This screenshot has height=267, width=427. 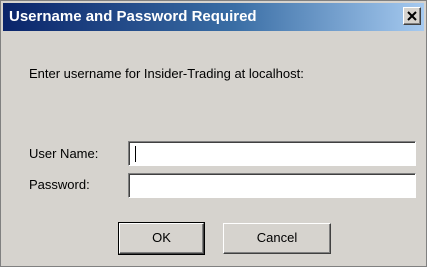 I want to click on cancel-button: Cancel, so click(x=277, y=238).